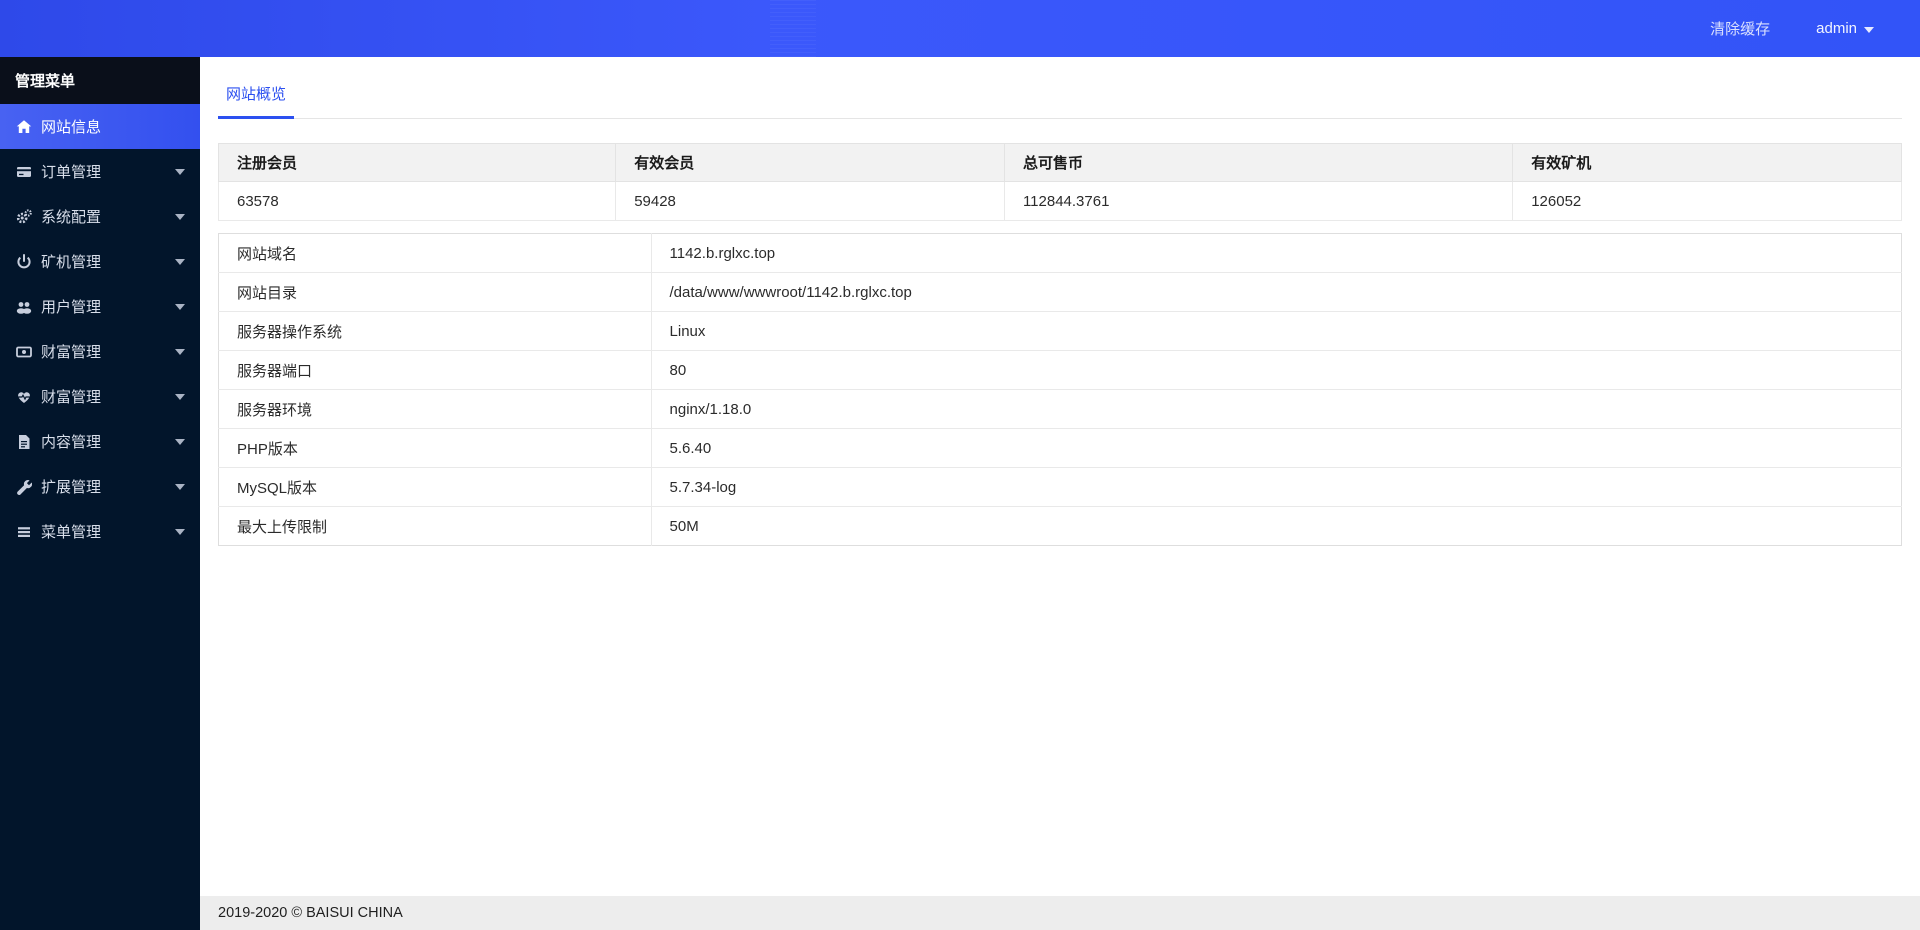  I want to click on info-value: nginx/1.18.0, so click(1276, 409).